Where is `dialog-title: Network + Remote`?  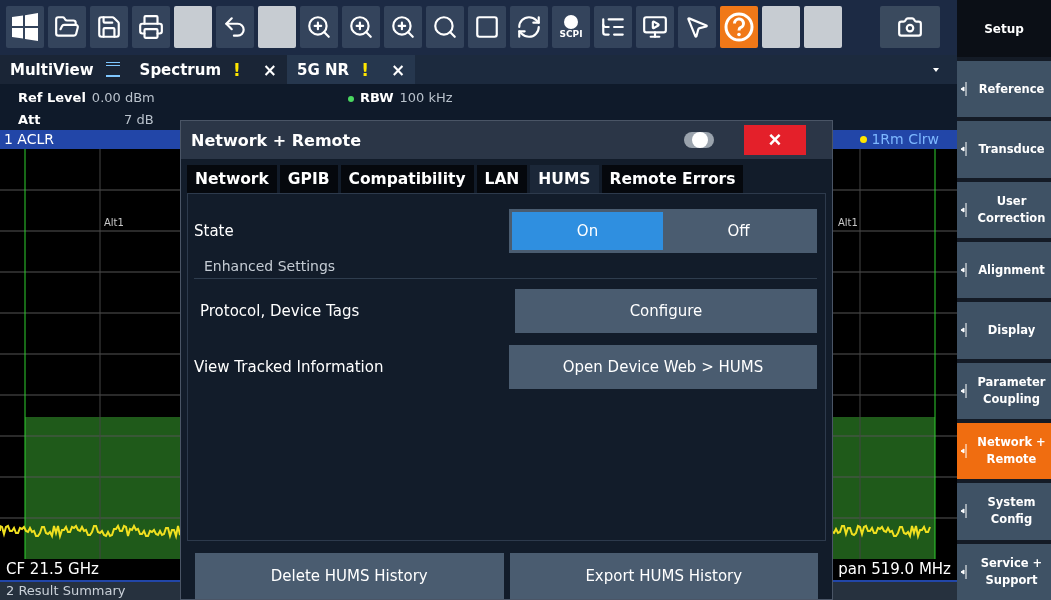
dialog-title: Network + Remote is located at coordinates (277, 140).